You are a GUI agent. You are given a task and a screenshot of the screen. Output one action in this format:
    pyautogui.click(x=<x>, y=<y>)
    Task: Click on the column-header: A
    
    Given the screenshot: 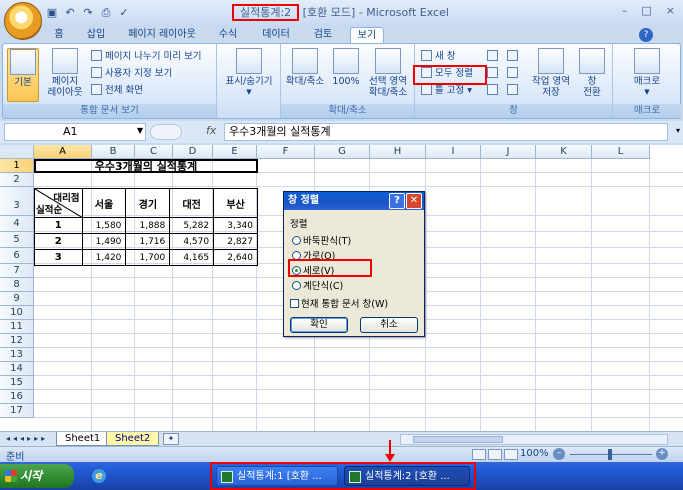 What is the action you would take?
    pyautogui.click(x=63, y=152)
    